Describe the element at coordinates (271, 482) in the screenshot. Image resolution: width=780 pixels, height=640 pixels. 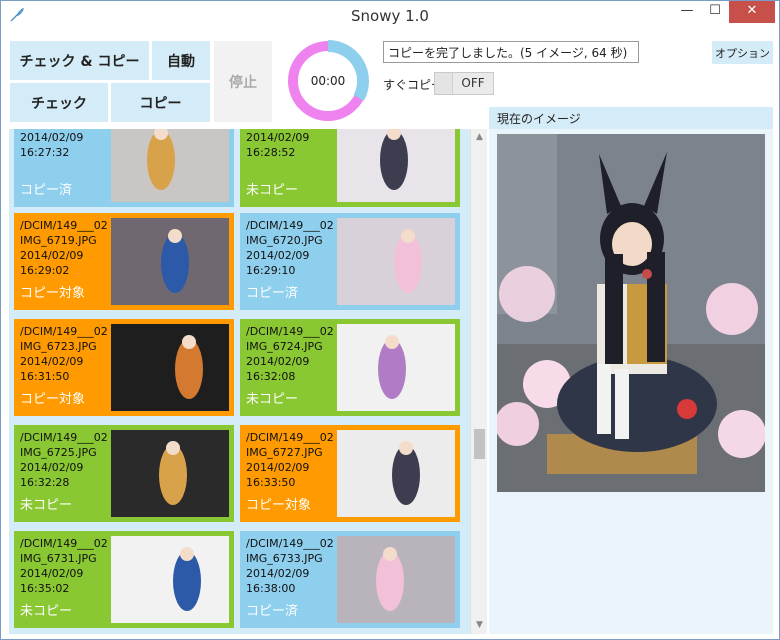
I see `thumbnail-time: 16:33:50` at that location.